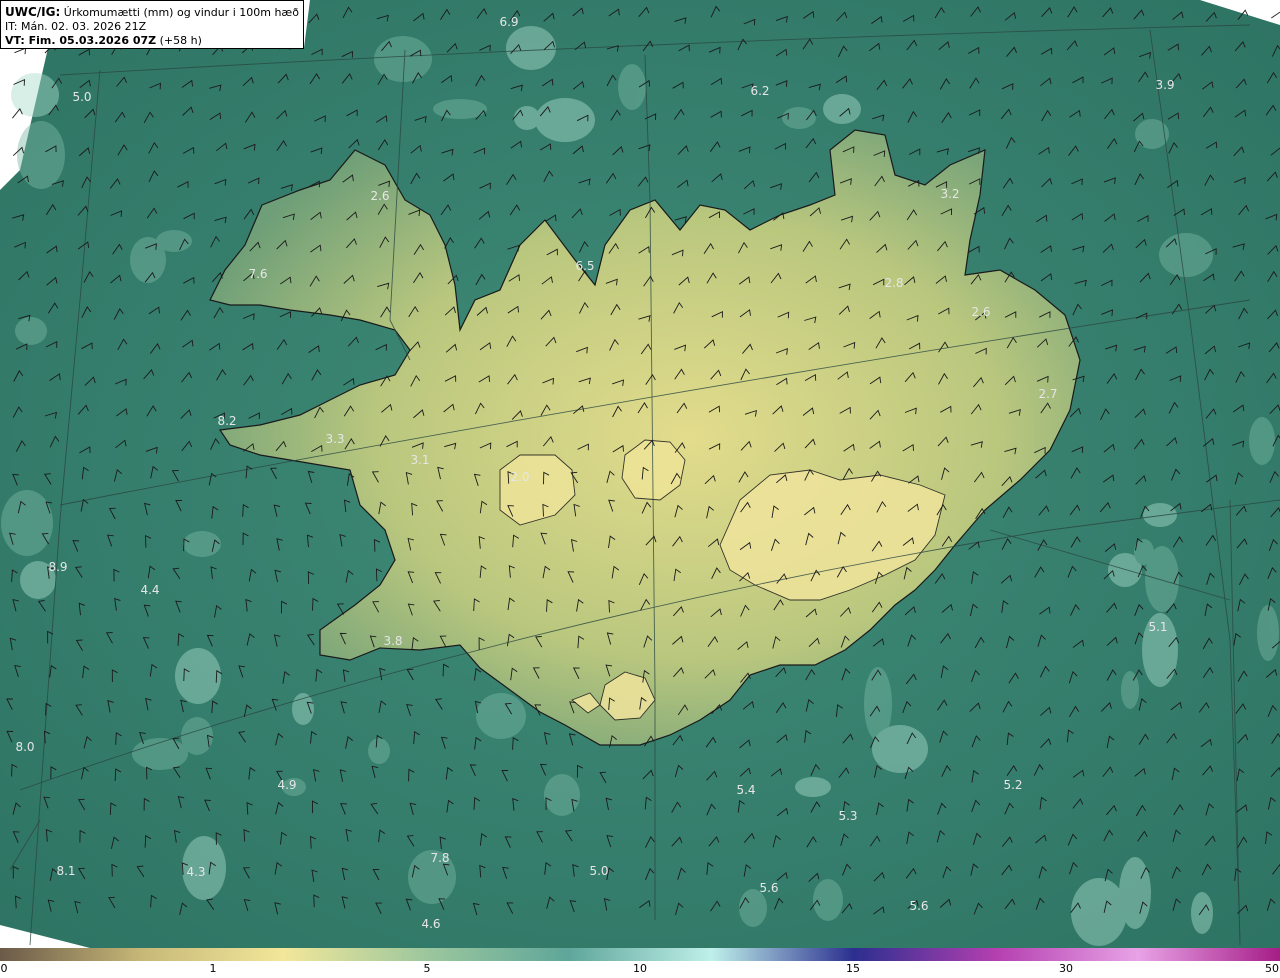  Describe the element at coordinates (181, 12) in the screenshot. I see `map-title: Úrkomumætti (mm) og vindur i 100m hæð` at that location.